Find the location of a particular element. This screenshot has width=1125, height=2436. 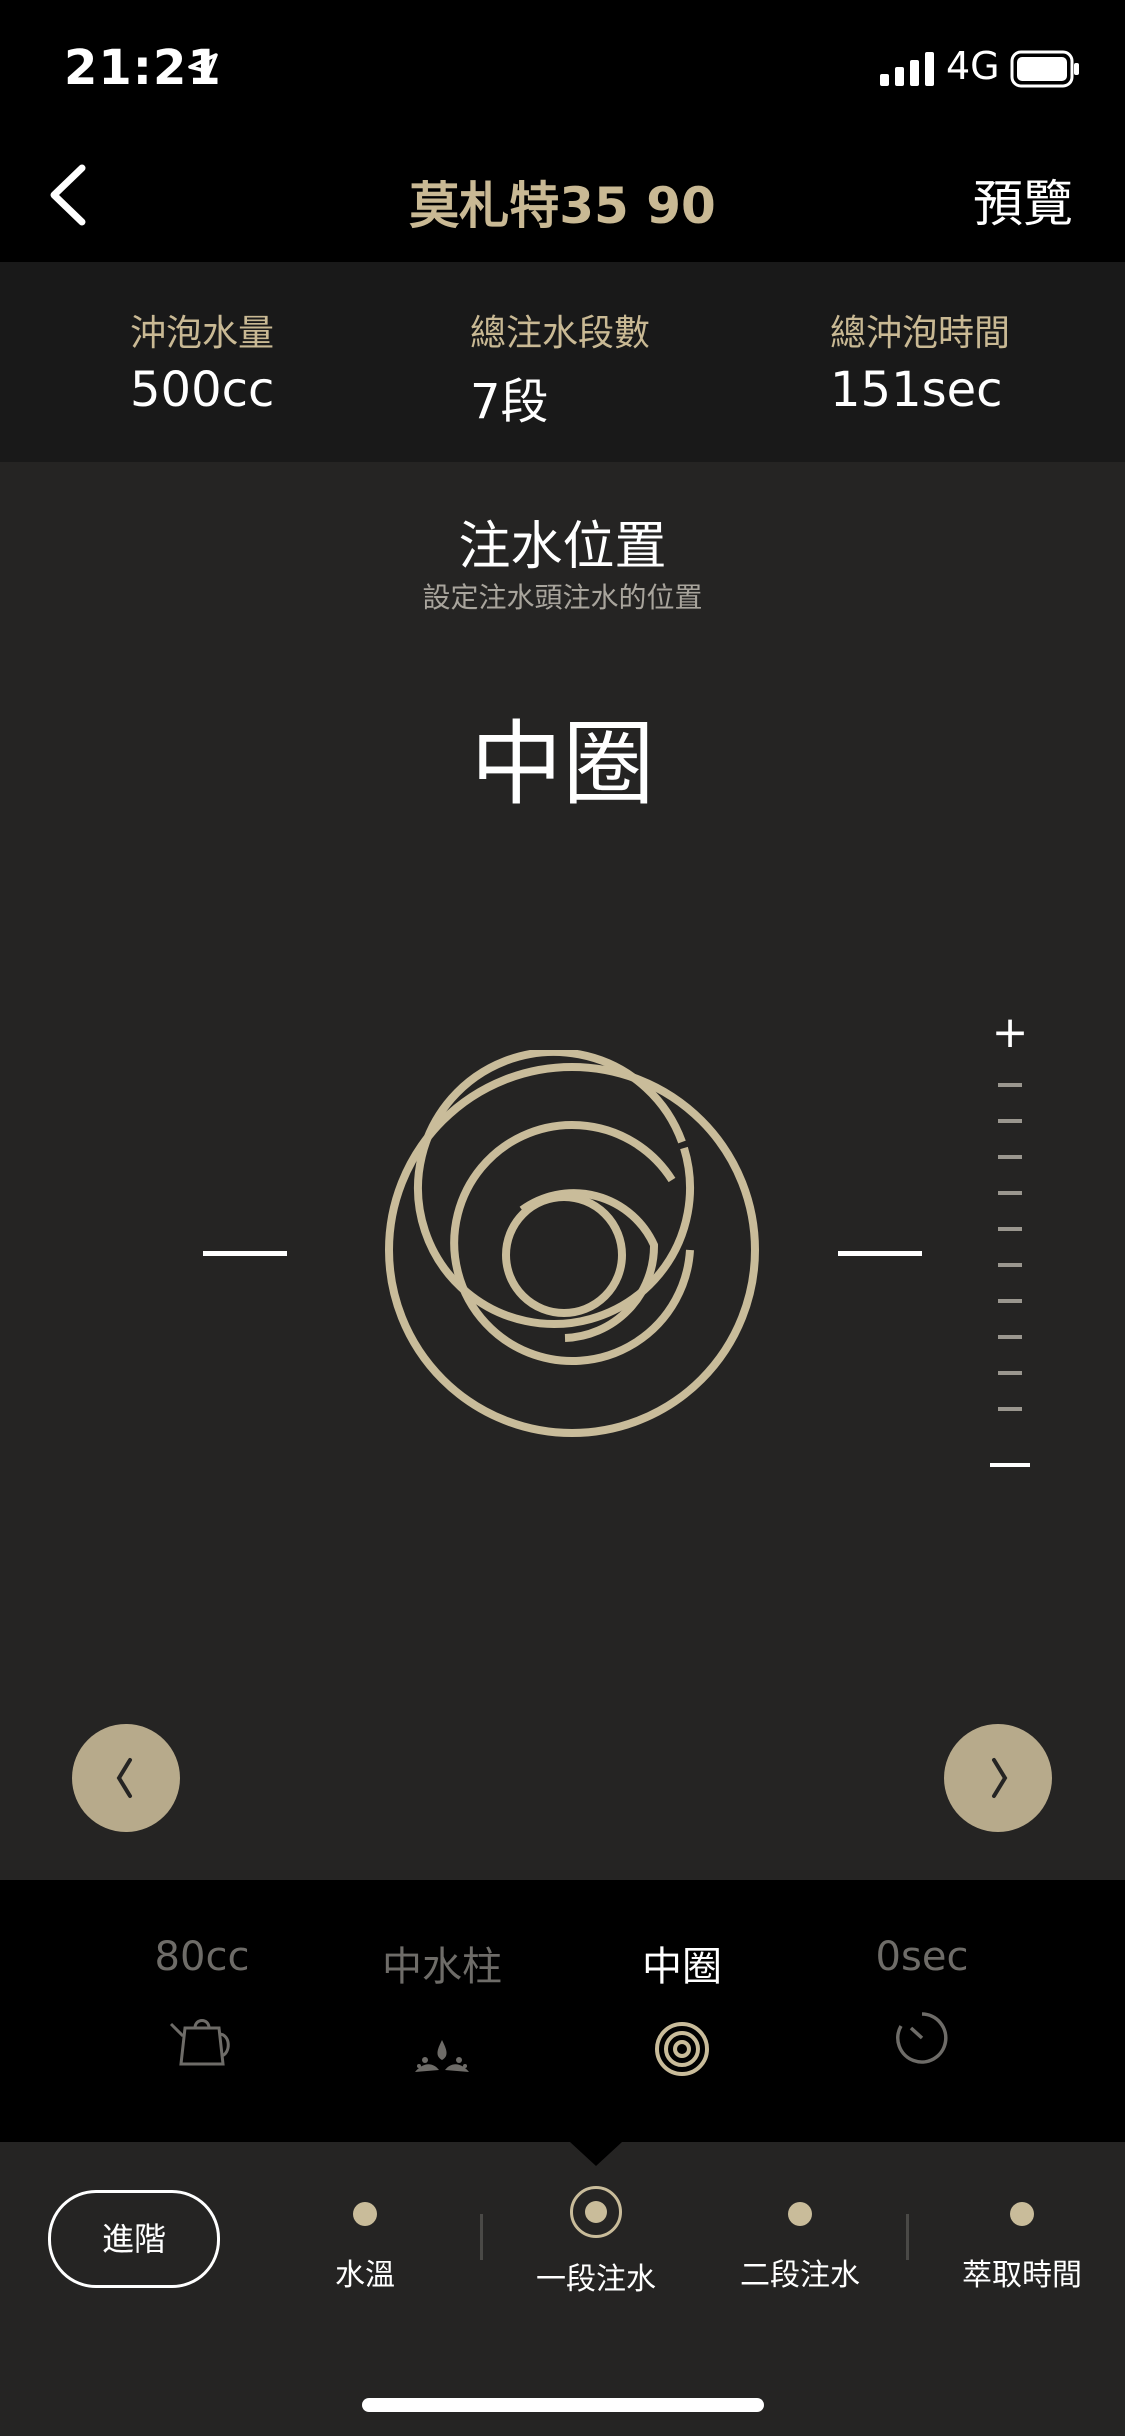

pour-summary-strip: 80cc 中水柱 中圈 0sec is located at coordinates (562, 2011).